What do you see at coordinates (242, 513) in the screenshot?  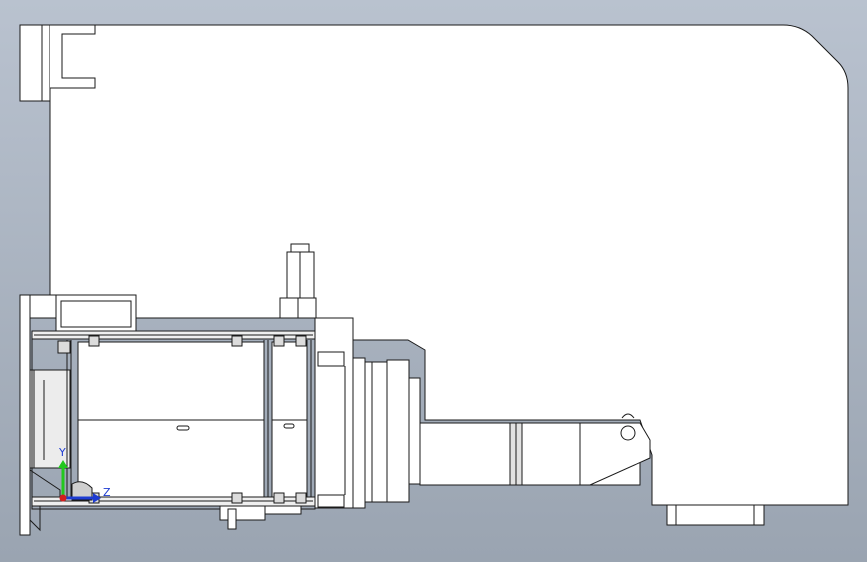 I see `bottom-foot` at bounding box center [242, 513].